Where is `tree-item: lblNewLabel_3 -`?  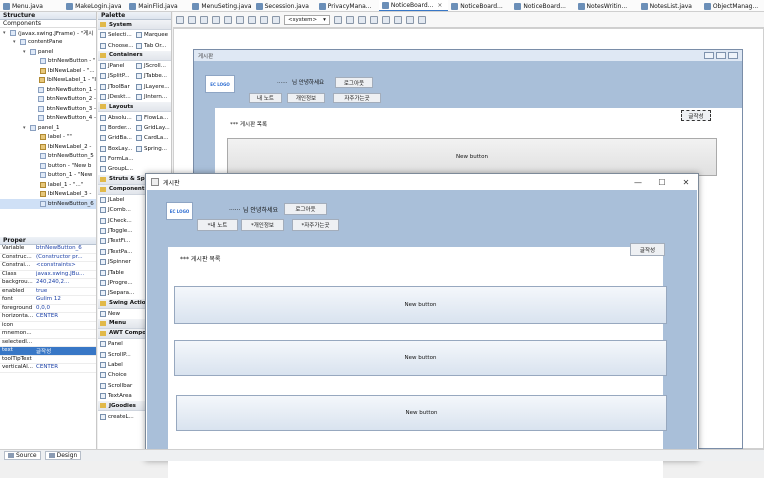
tree-item: lblNewLabel_3 - is located at coordinates (48, 195).